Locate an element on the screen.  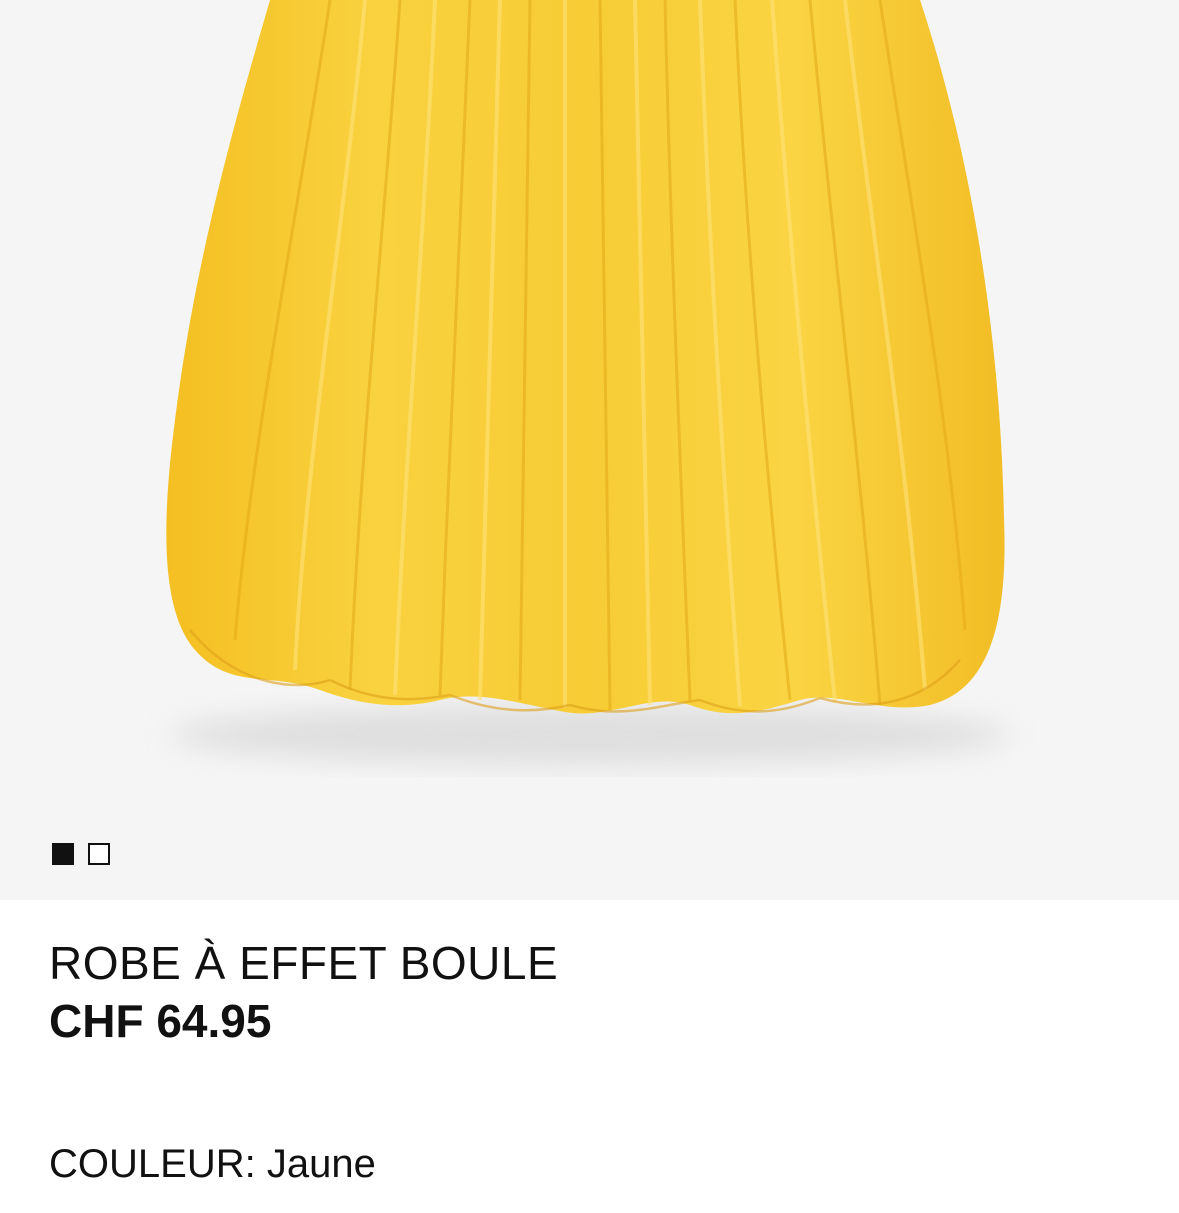
image-carousel-indicator is located at coordinates (81, 854).